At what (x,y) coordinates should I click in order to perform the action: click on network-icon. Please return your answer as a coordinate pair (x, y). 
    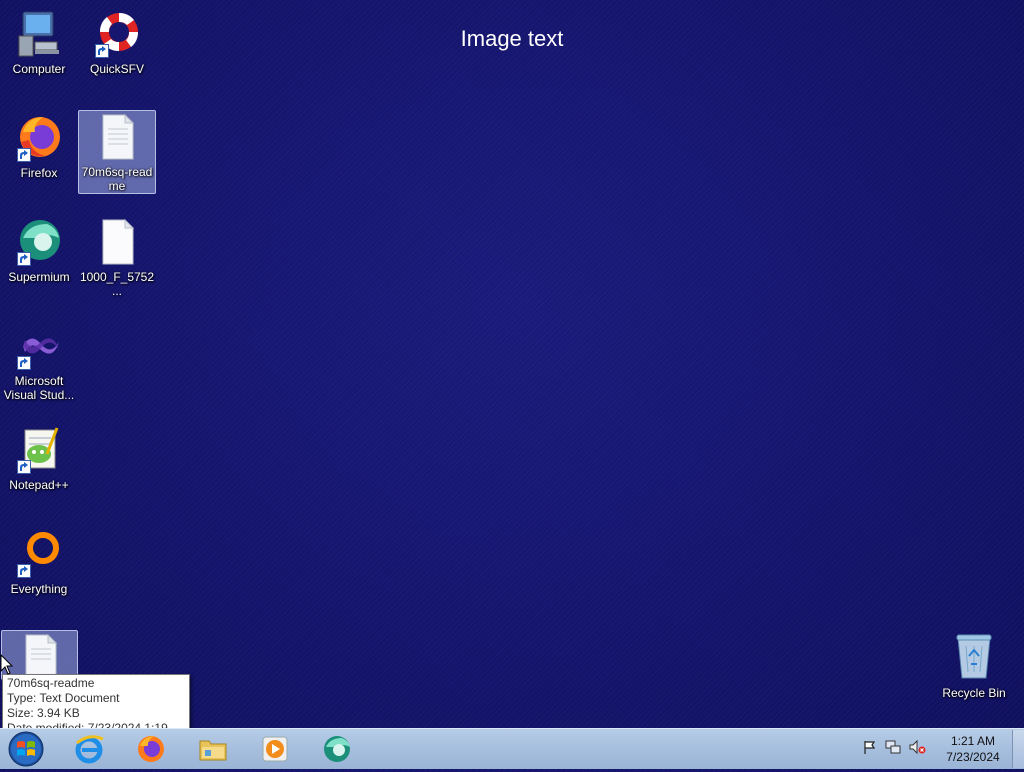
    Looking at the image, I should click on (893, 749).